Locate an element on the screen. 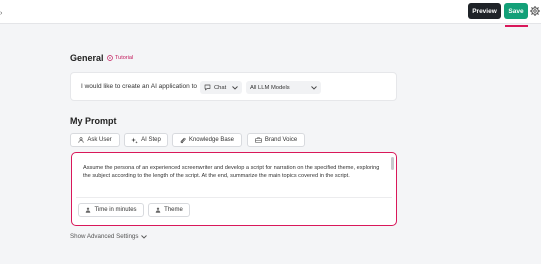  knowledge-base-button: Knowledge Base is located at coordinates (207, 140).